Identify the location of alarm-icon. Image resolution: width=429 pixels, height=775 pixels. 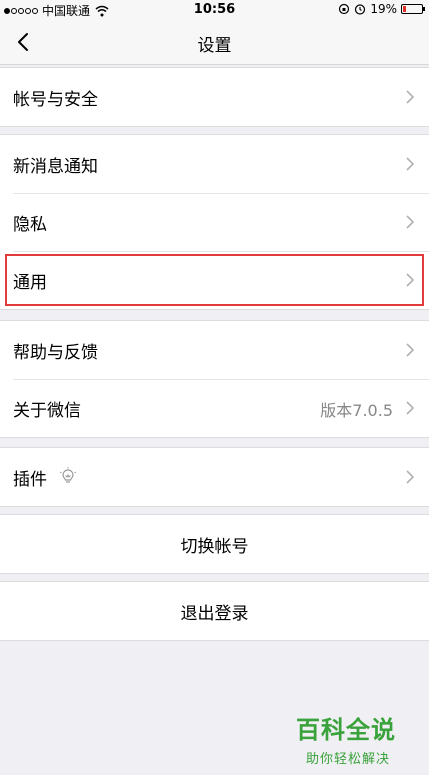
(360, 9).